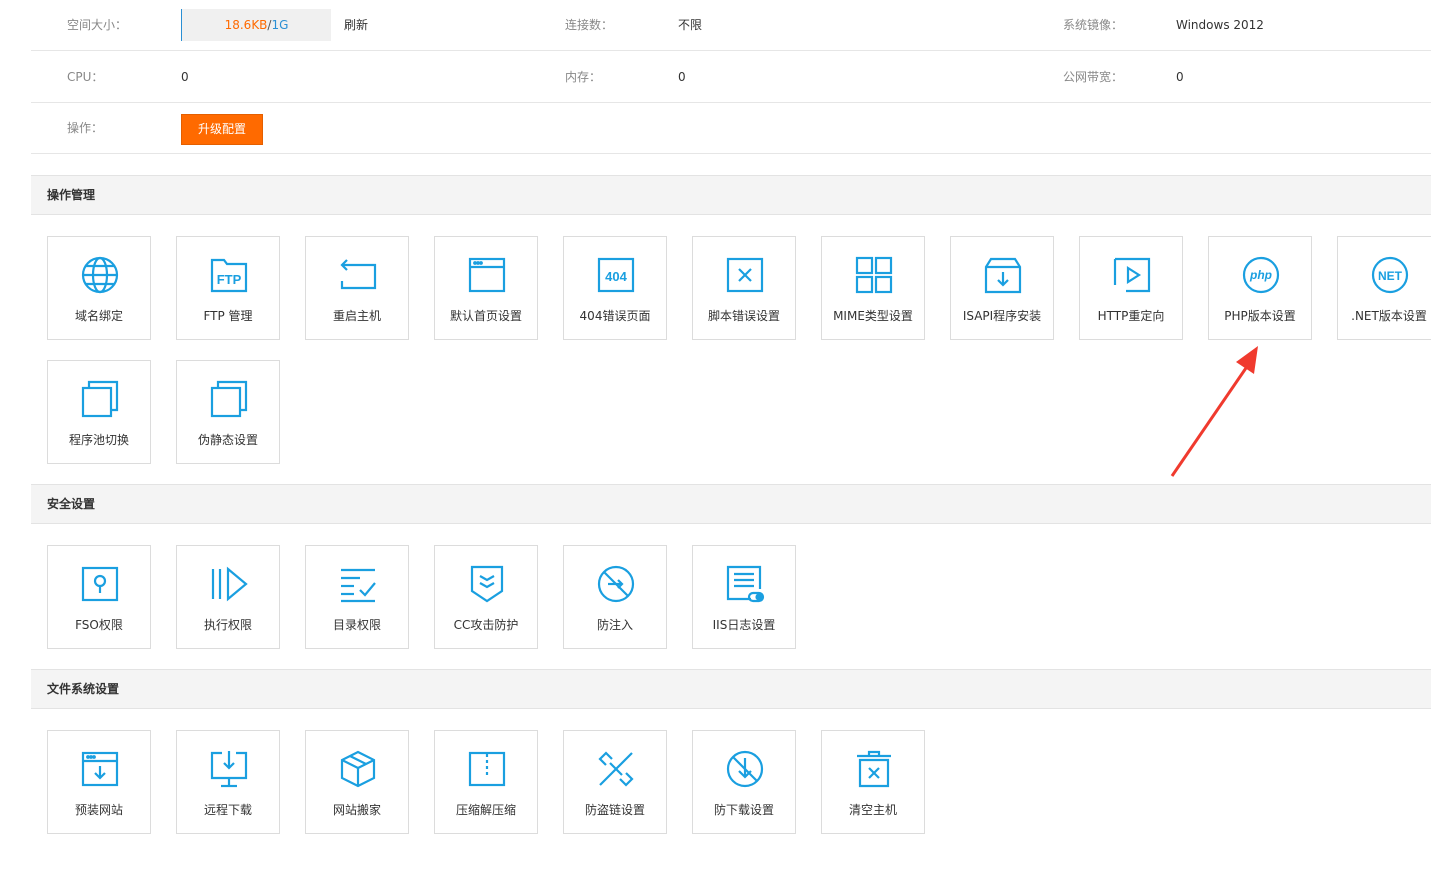 The image size is (1431, 874). I want to click on space-usage-box: 18.6KB/1G, so click(256, 25).